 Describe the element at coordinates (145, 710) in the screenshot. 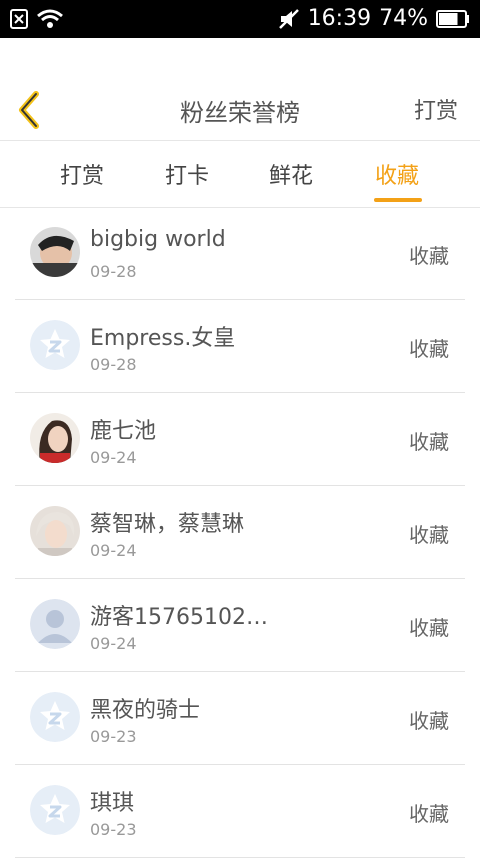

I see `fan-name: 黑夜的骑士` at that location.